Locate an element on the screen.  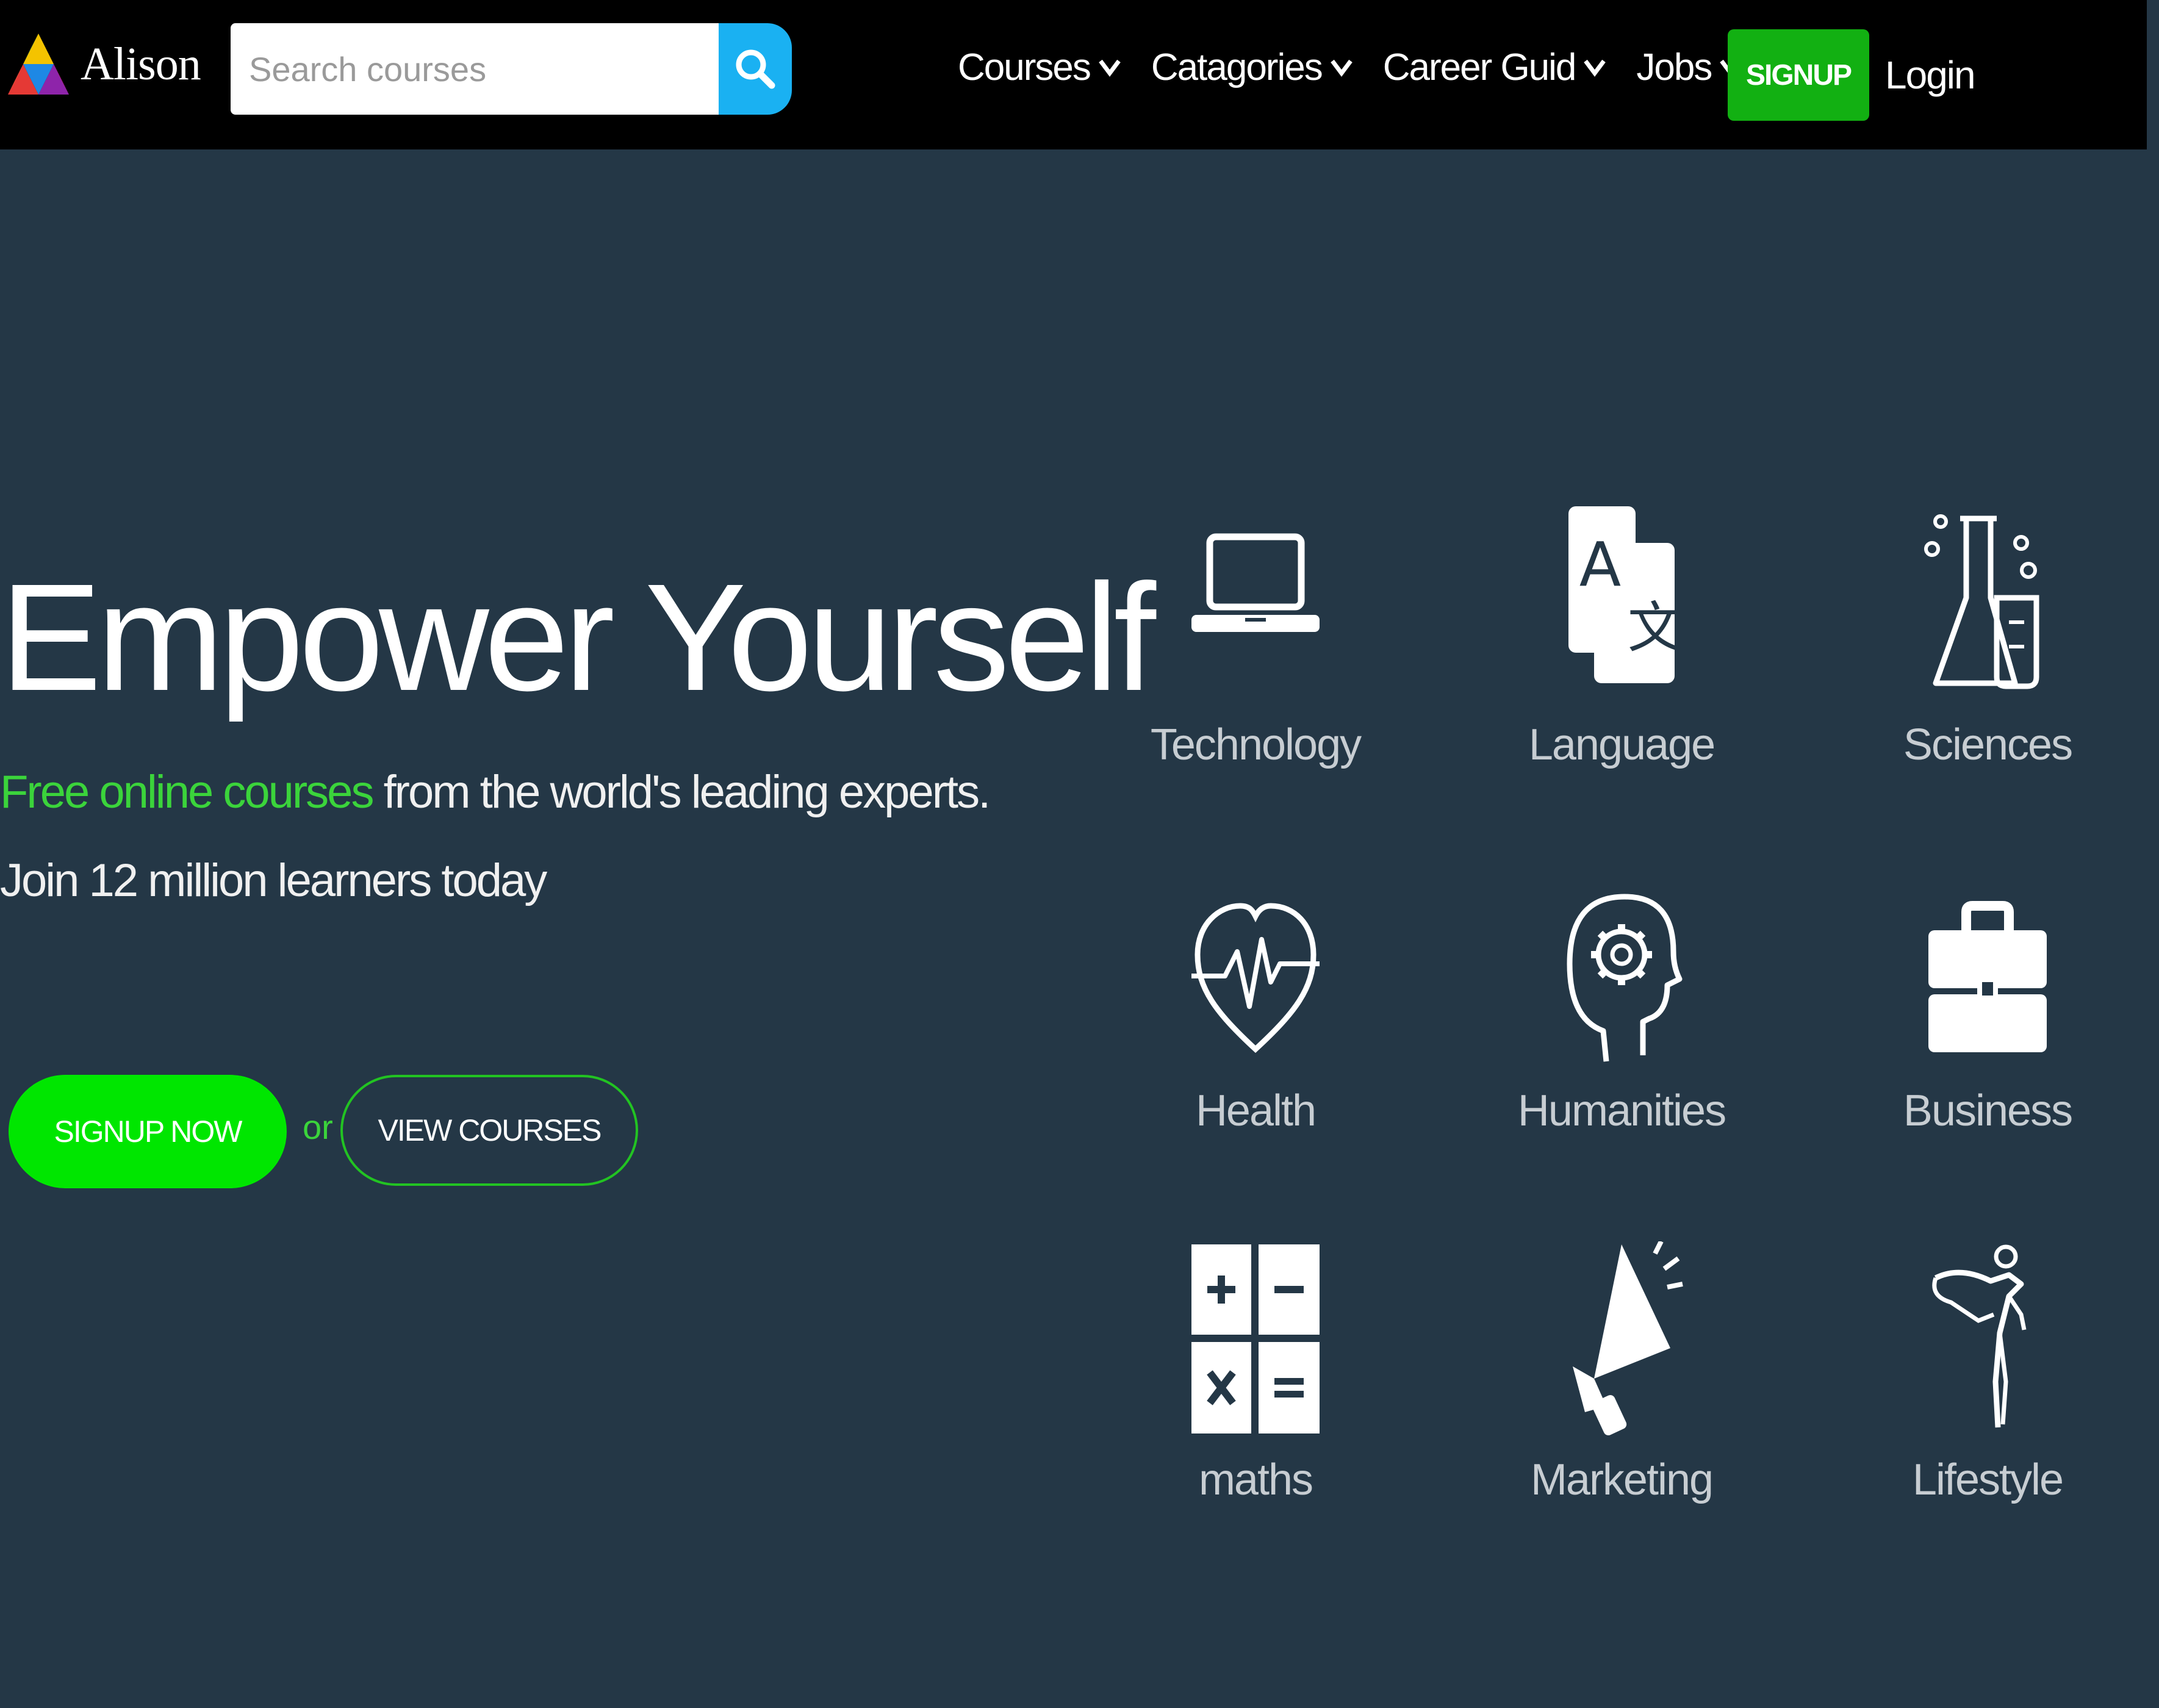
svg-text: 文 is located at coordinates (1655, 628).